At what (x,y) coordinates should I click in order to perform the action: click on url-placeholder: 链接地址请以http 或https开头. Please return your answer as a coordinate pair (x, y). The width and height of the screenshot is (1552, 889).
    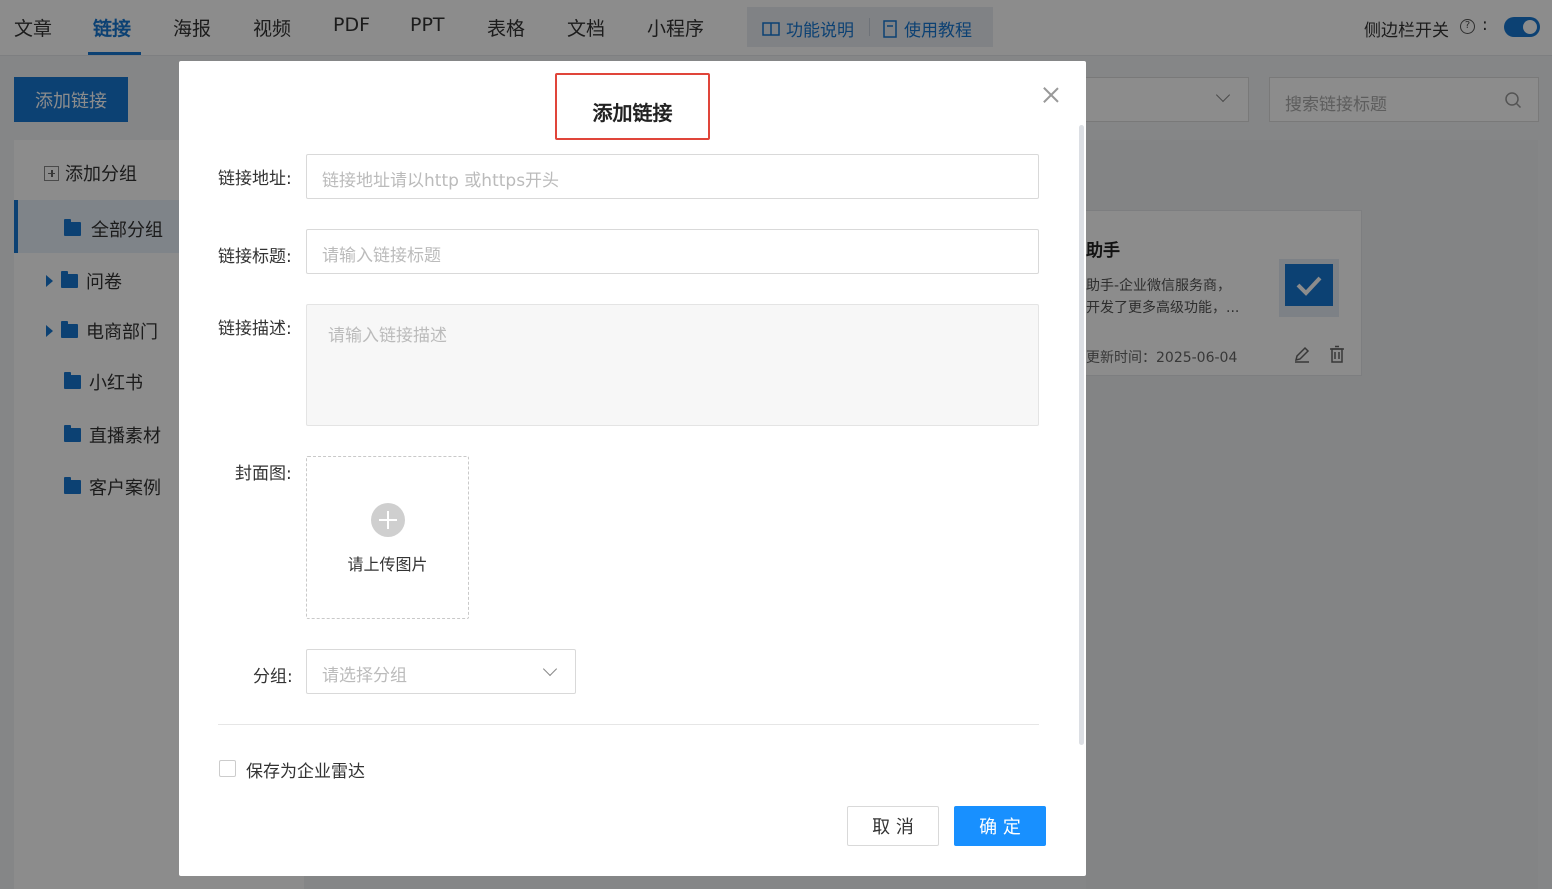
    Looking at the image, I should click on (441, 181).